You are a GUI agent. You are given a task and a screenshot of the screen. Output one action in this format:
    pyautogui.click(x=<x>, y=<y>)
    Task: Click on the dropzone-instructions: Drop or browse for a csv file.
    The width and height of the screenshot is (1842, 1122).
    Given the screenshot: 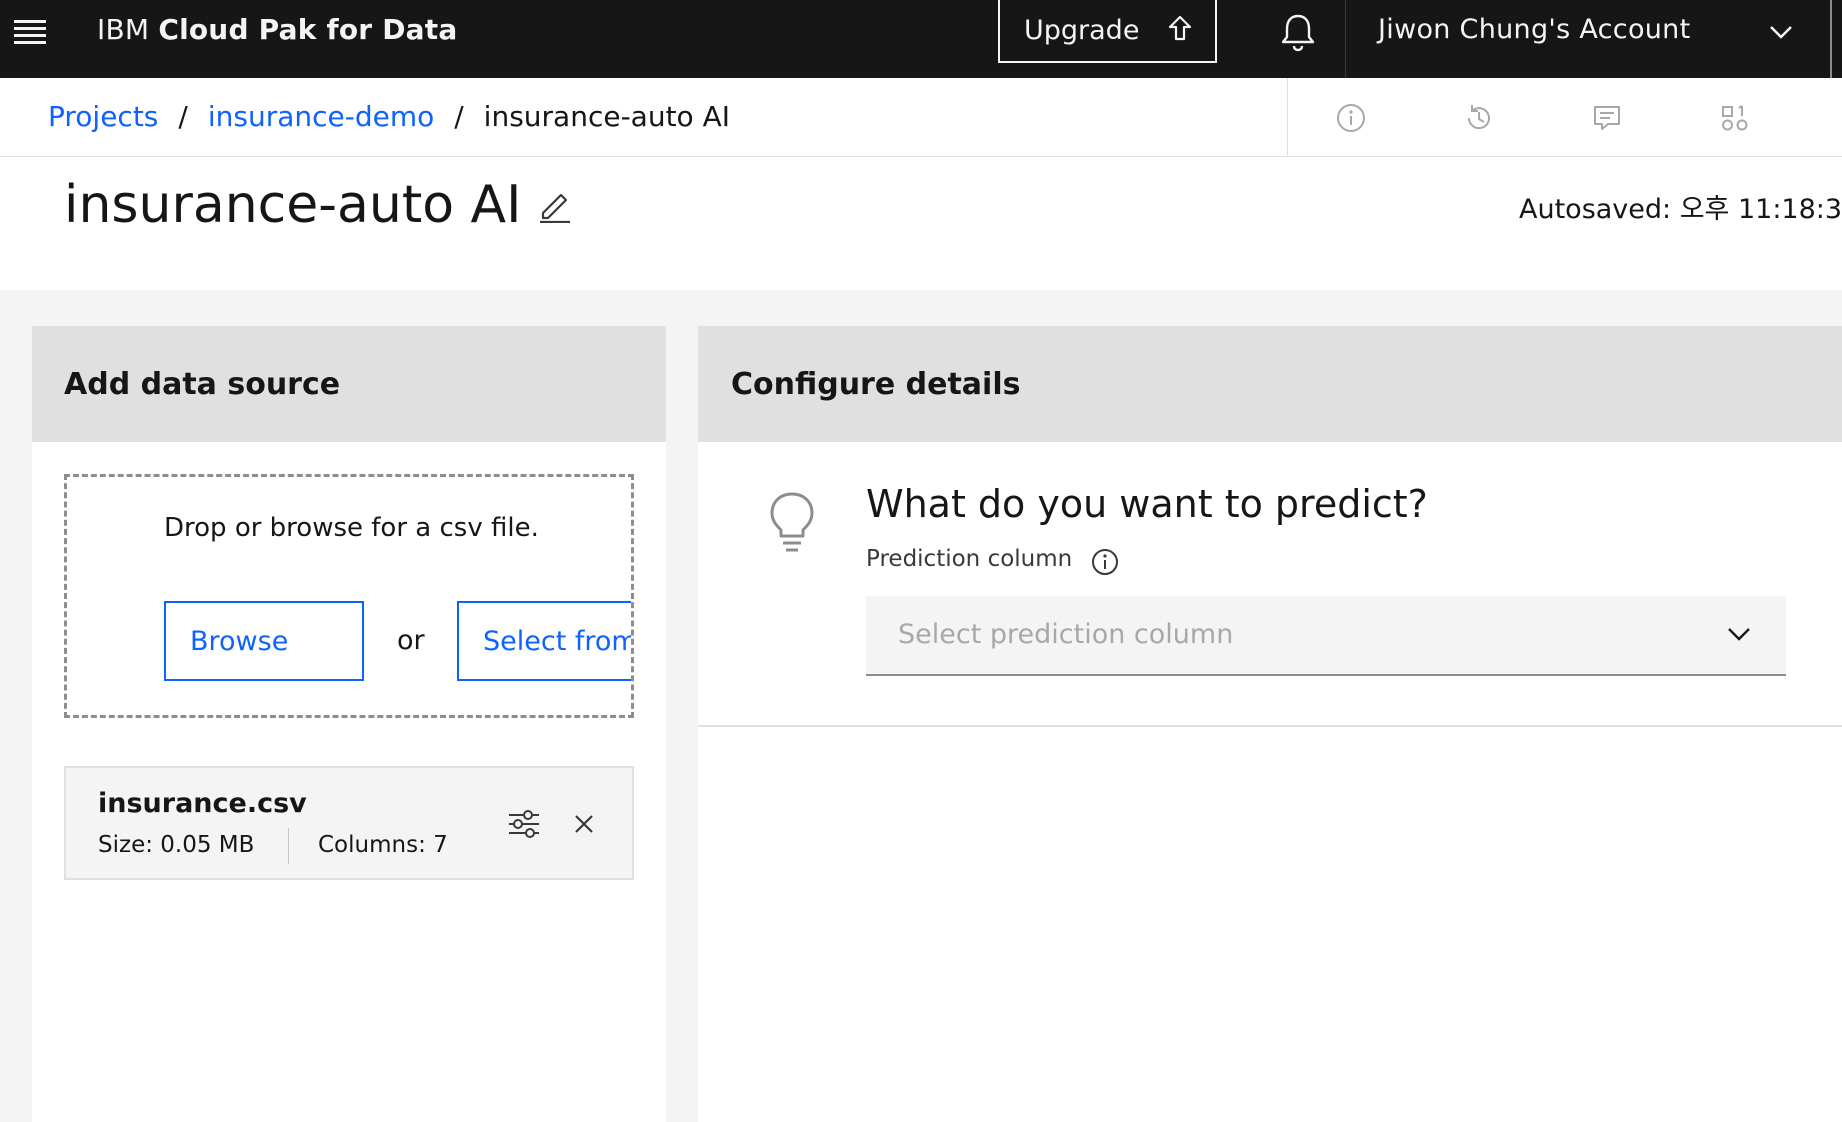 What is the action you would take?
    pyautogui.click(x=351, y=528)
    